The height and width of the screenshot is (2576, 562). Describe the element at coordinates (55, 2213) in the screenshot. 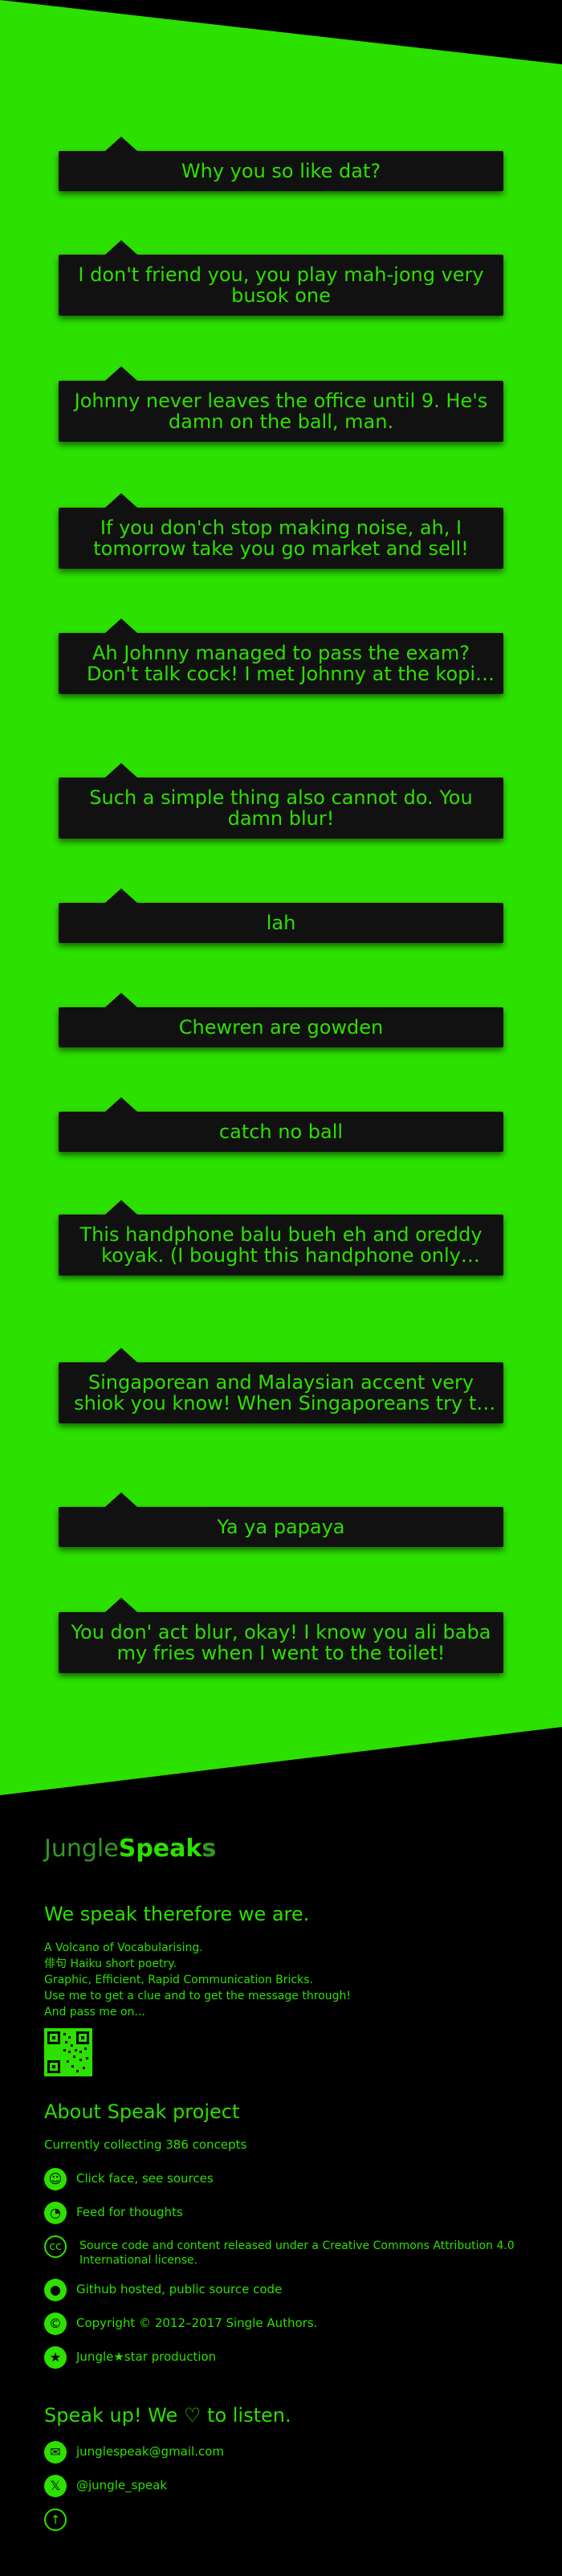

I see `rss-icon: ◔` at that location.